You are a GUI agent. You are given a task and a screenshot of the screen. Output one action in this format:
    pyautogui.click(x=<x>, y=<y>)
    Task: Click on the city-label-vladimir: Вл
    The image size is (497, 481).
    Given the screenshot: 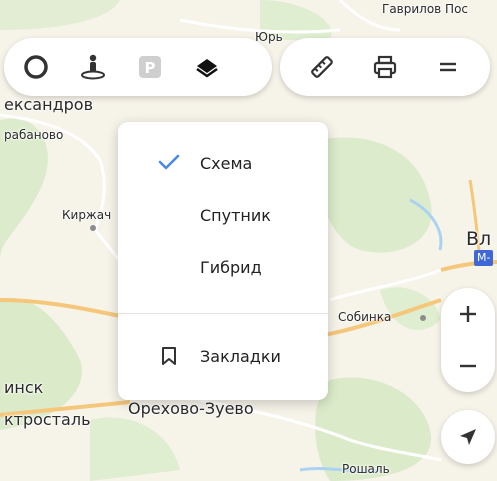 What is the action you would take?
    pyautogui.click(x=479, y=239)
    